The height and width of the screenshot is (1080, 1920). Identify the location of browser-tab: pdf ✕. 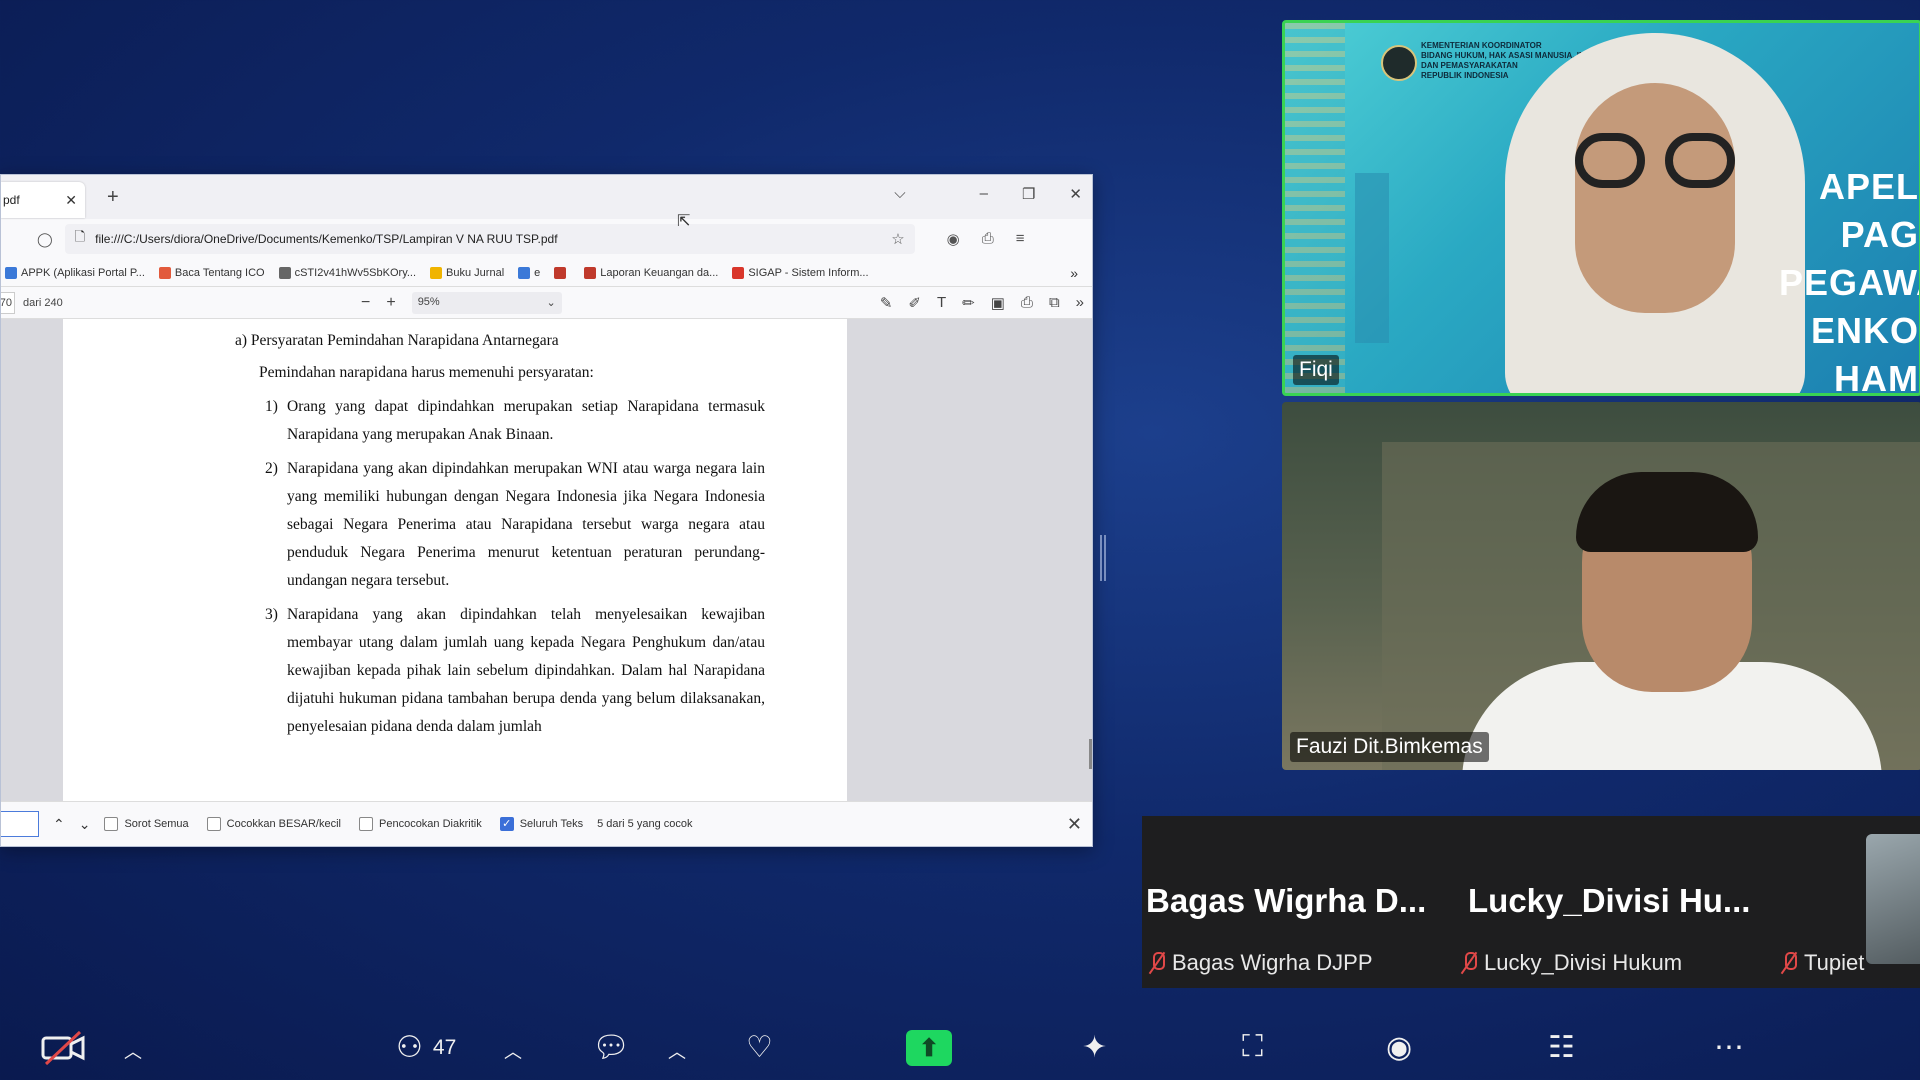
(43, 200).